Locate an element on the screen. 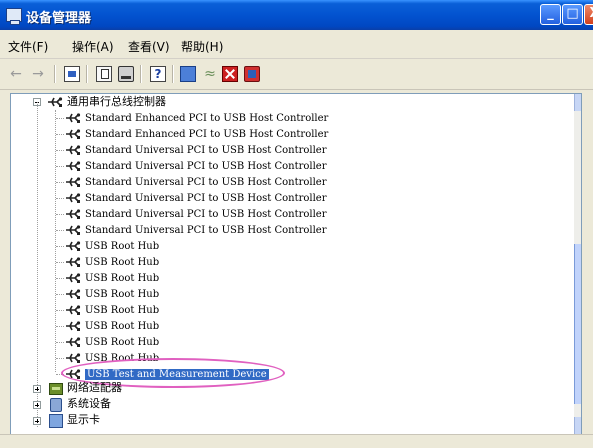 The image size is (593, 448). console-tree-icon is located at coordinates (72, 74).